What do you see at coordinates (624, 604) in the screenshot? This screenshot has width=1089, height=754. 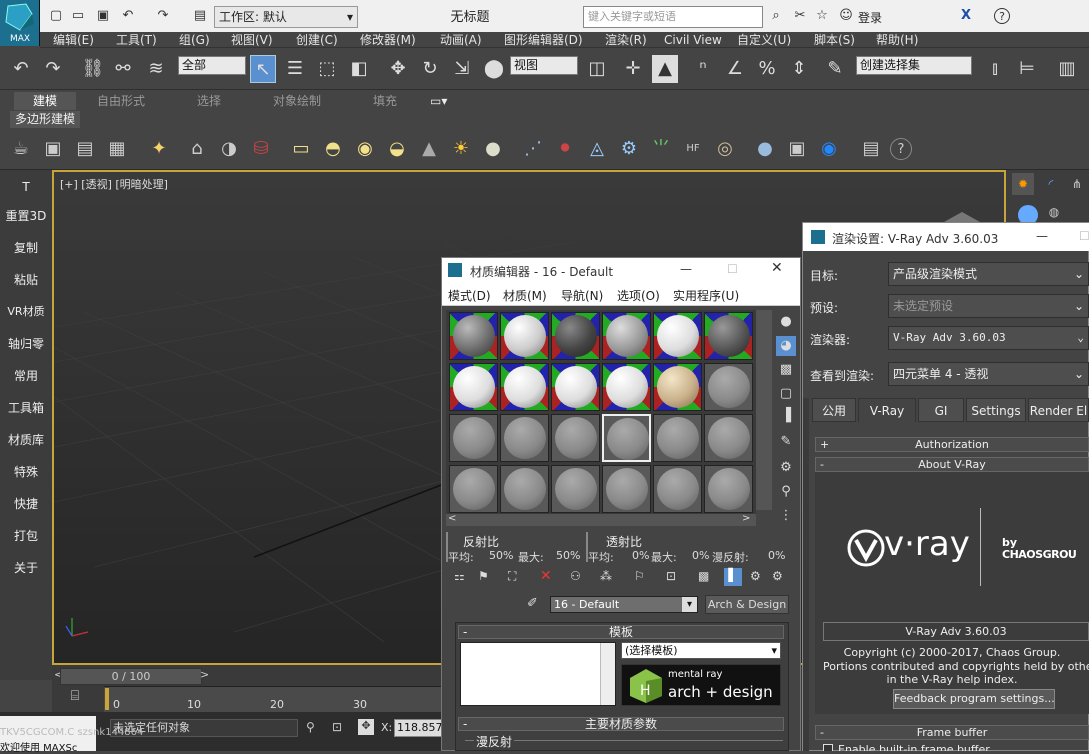 I see `material-name-field: 16 - Default` at bounding box center [624, 604].